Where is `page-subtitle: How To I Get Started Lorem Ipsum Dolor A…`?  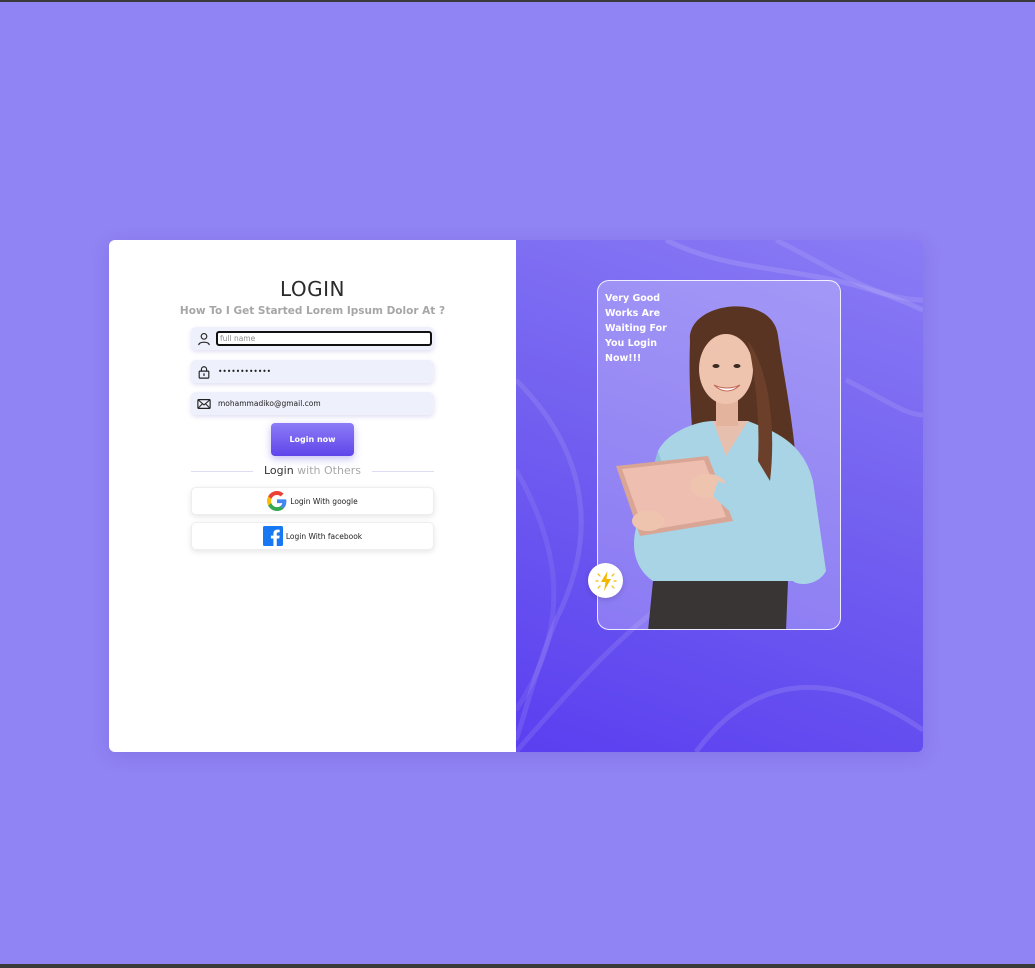
page-subtitle: How To I Get Started Lorem Ipsum Dolor A… is located at coordinates (312, 311).